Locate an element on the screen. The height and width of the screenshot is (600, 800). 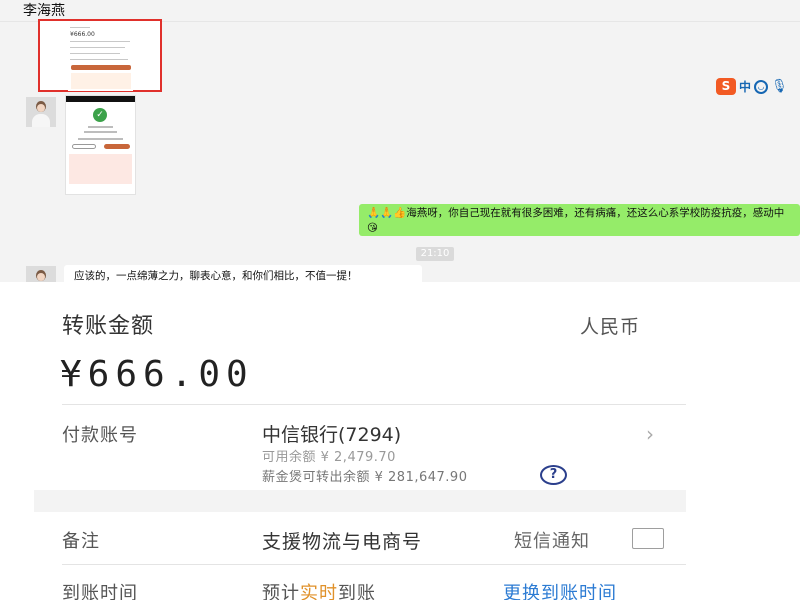
smile-icon: ◡ is located at coordinates (761, 86).